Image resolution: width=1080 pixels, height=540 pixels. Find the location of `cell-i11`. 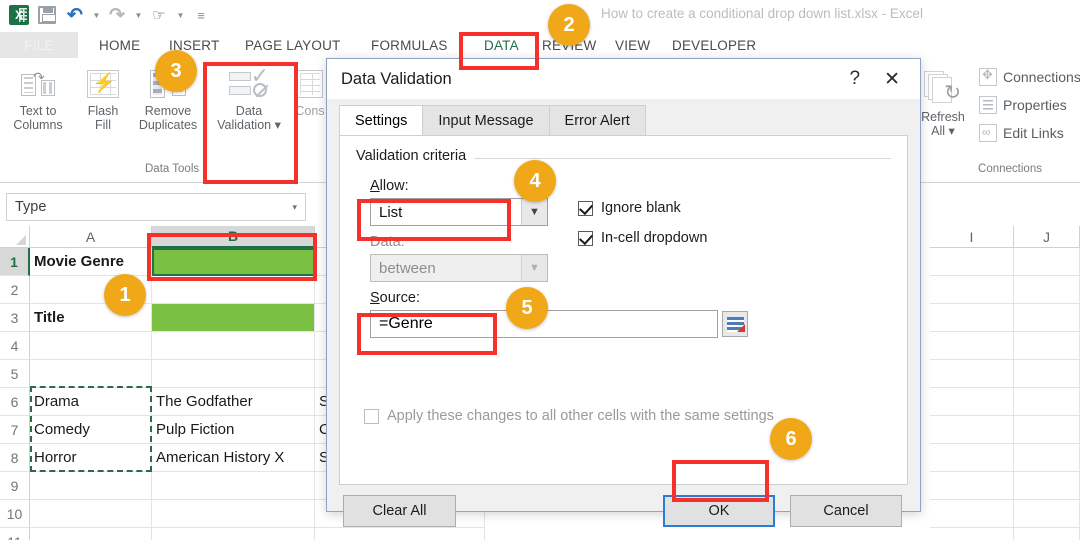

cell-i11 is located at coordinates (972, 534).